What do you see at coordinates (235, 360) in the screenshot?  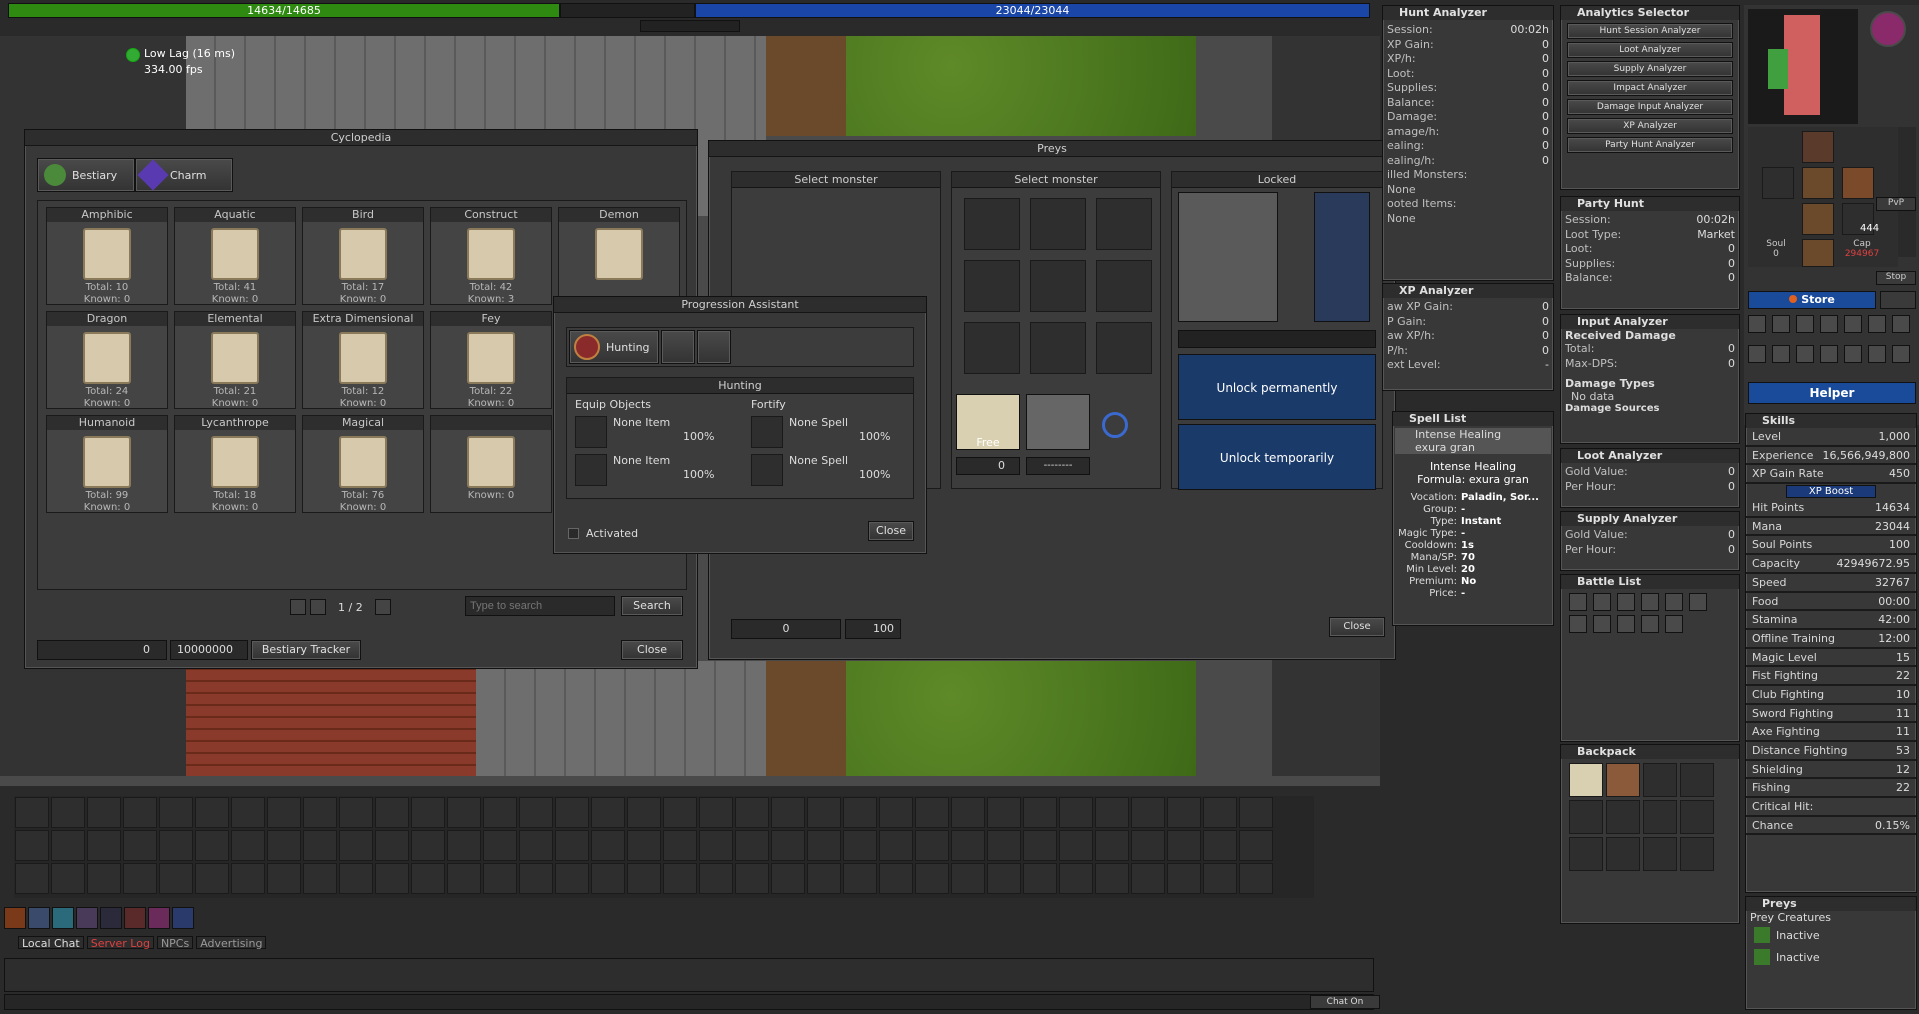 I see `bestiary-category-card: Elemental Total: 21 Known: 0` at bounding box center [235, 360].